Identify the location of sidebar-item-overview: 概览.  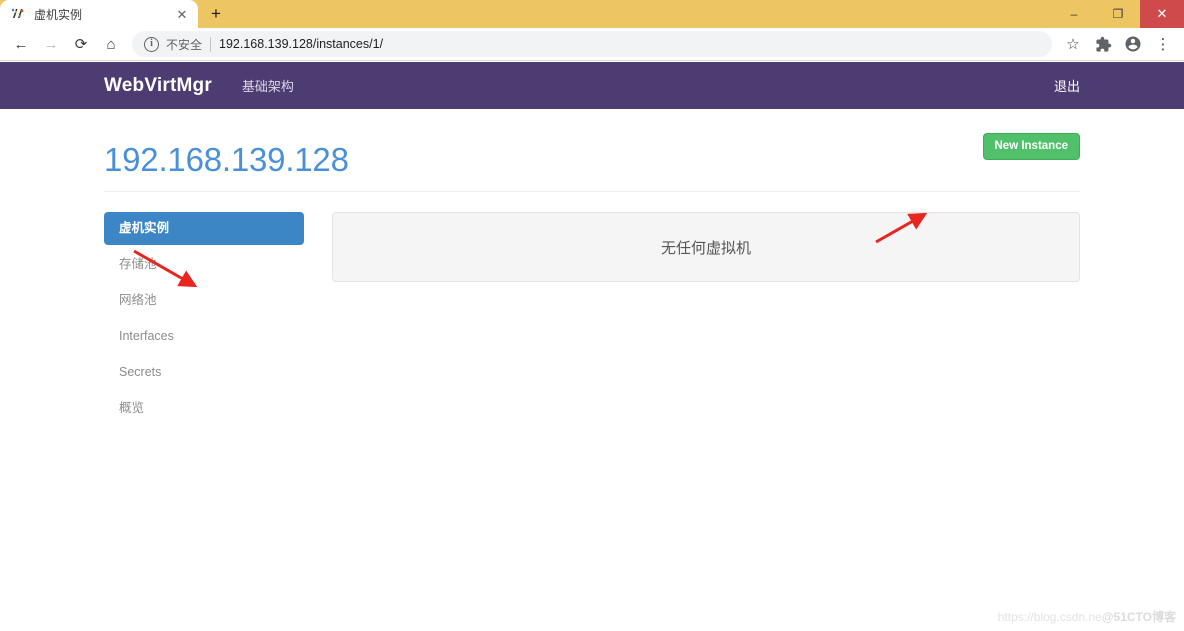
(204, 408).